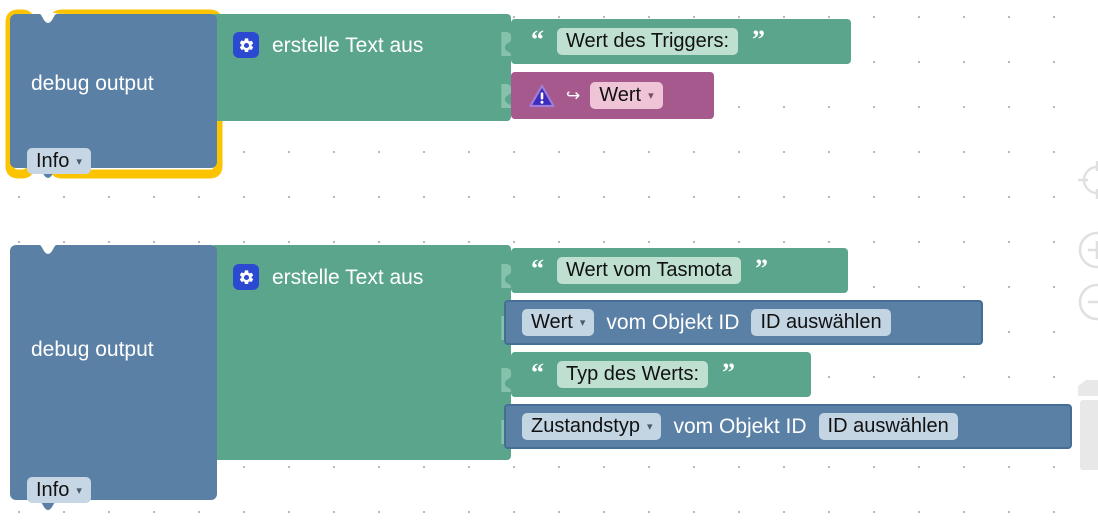  I want to click on zoom-in-icon, so click(1087, 250).